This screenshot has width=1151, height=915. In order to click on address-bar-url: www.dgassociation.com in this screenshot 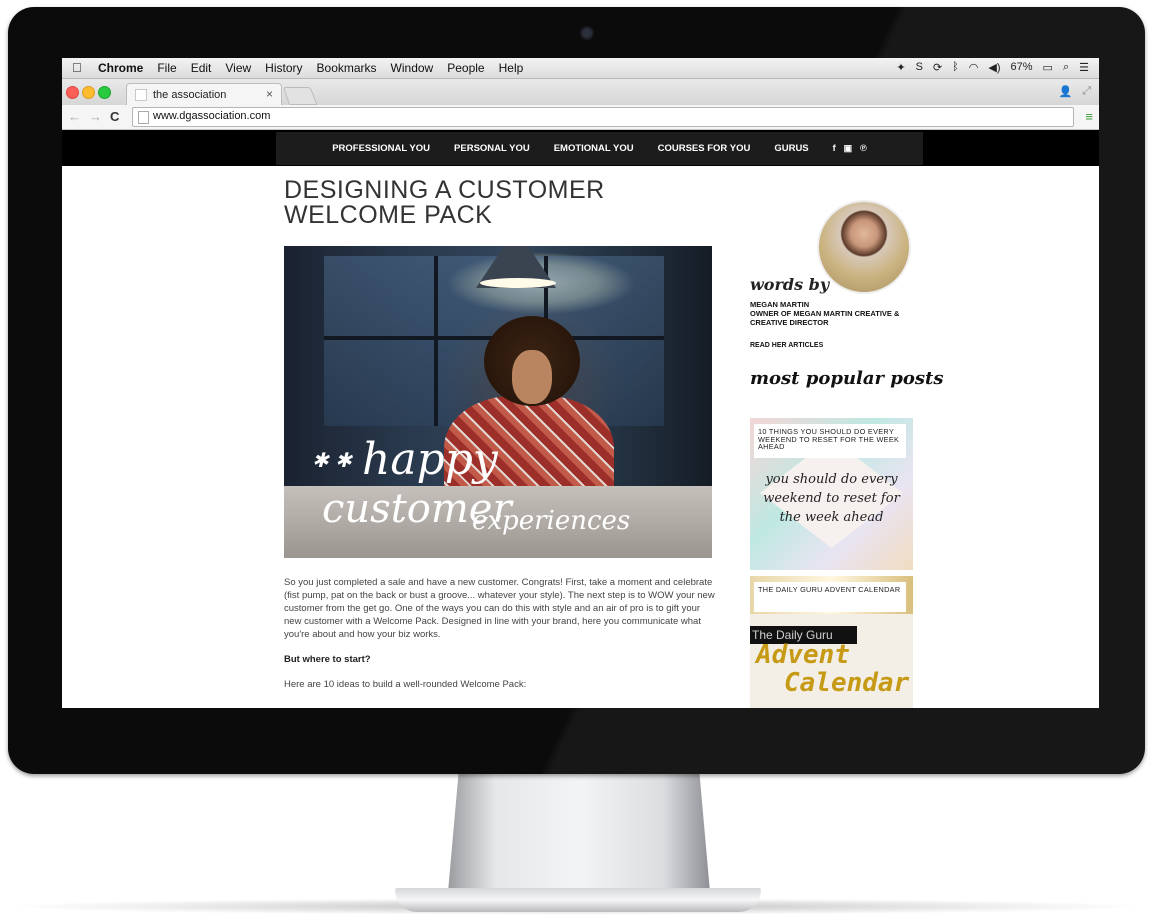, I will do `click(211, 116)`.